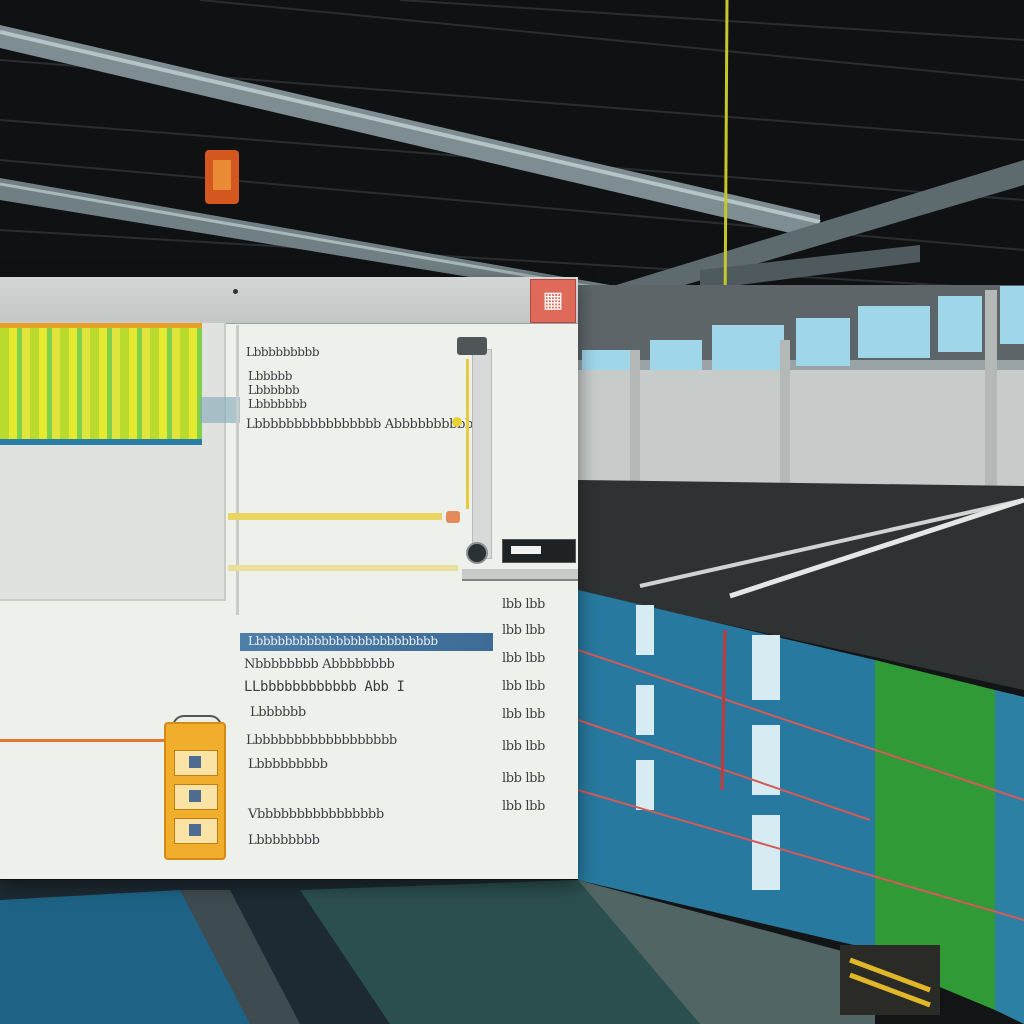  What do you see at coordinates (453, 517) in the screenshot?
I see `level-bar-handle` at bounding box center [453, 517].